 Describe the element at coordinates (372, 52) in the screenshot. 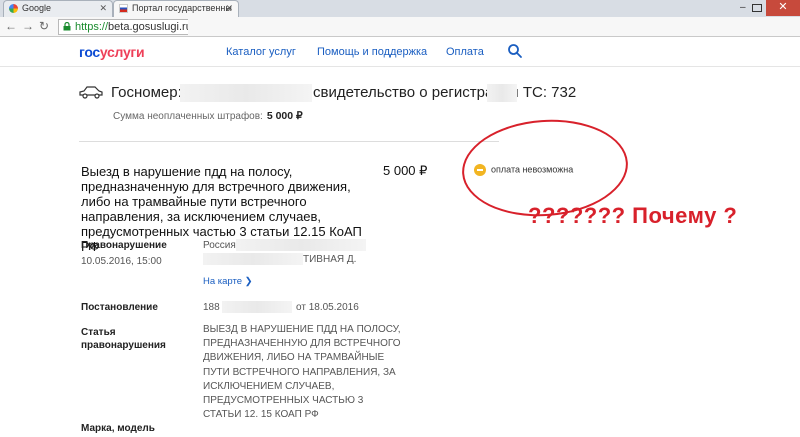

I see `nav-help: Помощь и поддержка` at that location.